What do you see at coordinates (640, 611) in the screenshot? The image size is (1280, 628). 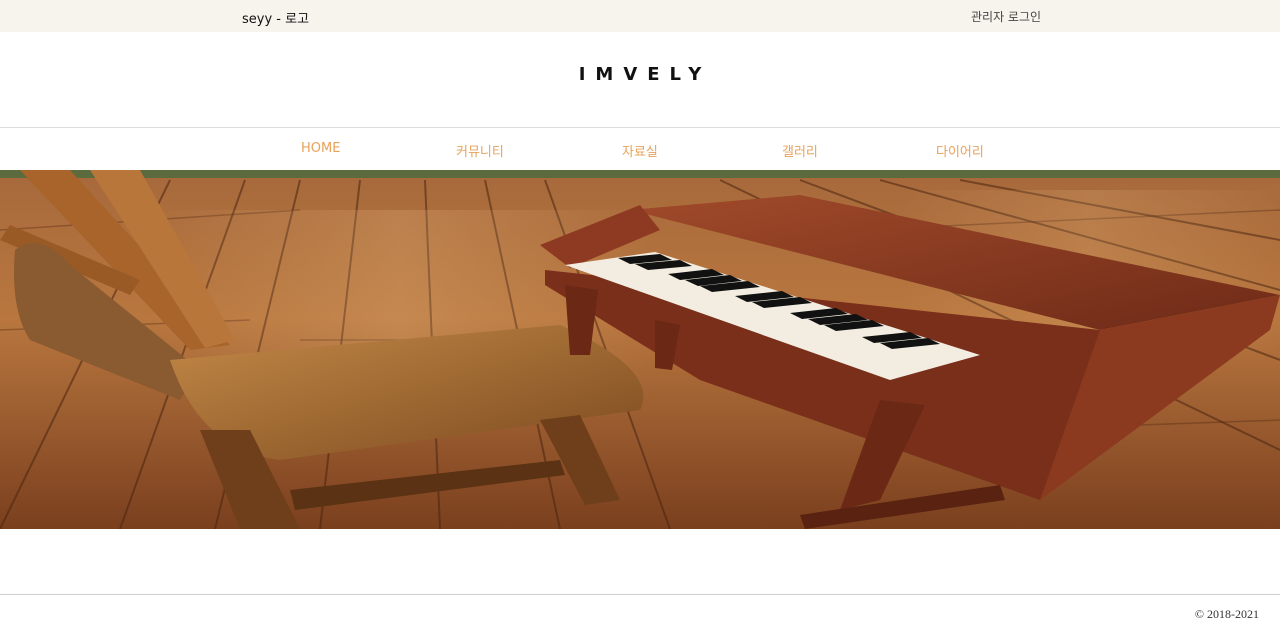 I see `footer: © 2018-2021` at bounding box center [640, 611].